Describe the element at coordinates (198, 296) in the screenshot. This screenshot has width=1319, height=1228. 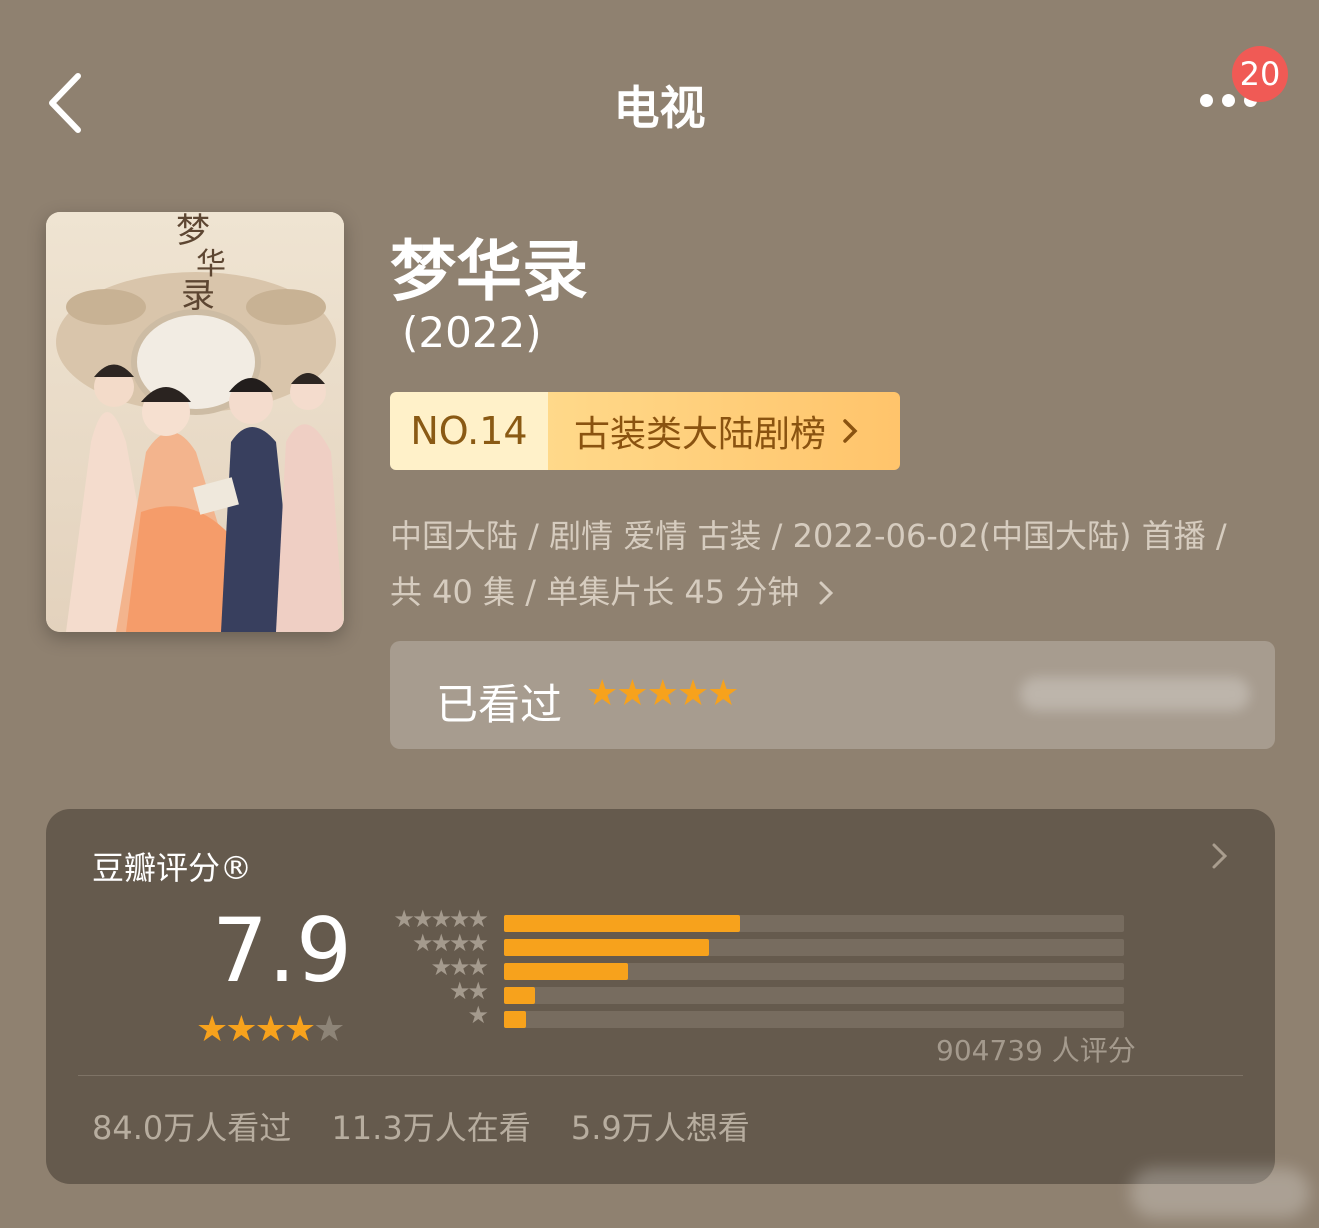
I see `poster-title-calligraphy-3: 录` at that location.